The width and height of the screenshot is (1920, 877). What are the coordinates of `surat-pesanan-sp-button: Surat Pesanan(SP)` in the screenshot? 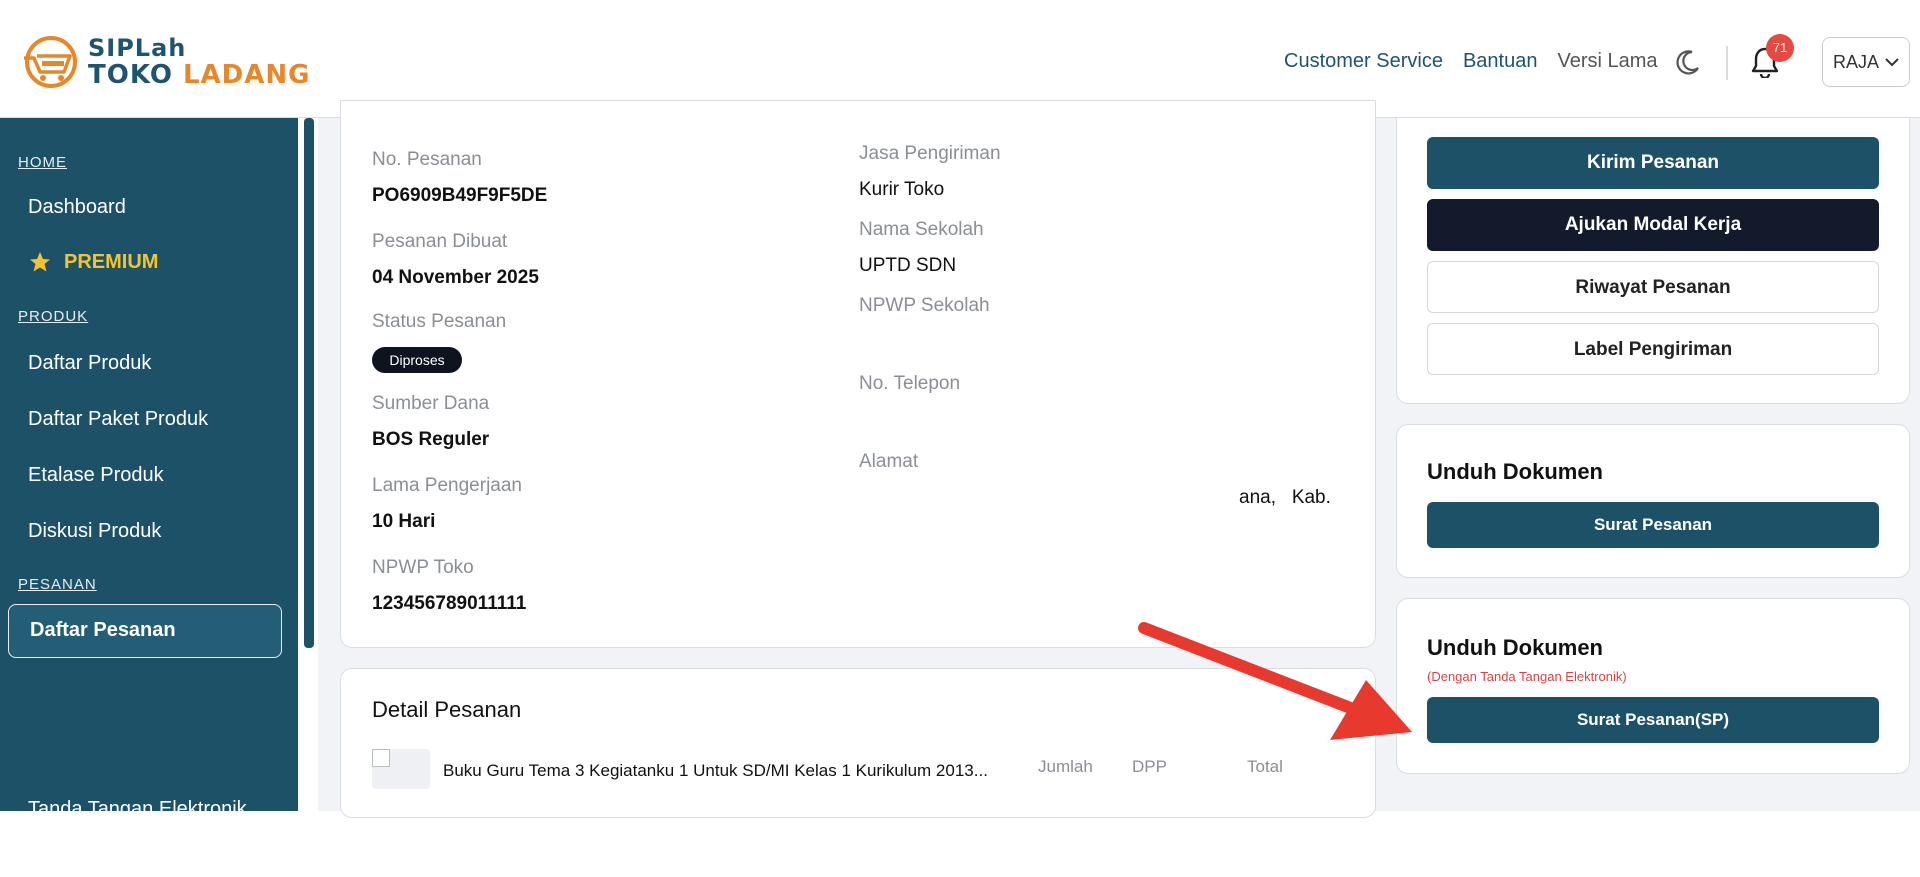 It's located at (1653, 720).